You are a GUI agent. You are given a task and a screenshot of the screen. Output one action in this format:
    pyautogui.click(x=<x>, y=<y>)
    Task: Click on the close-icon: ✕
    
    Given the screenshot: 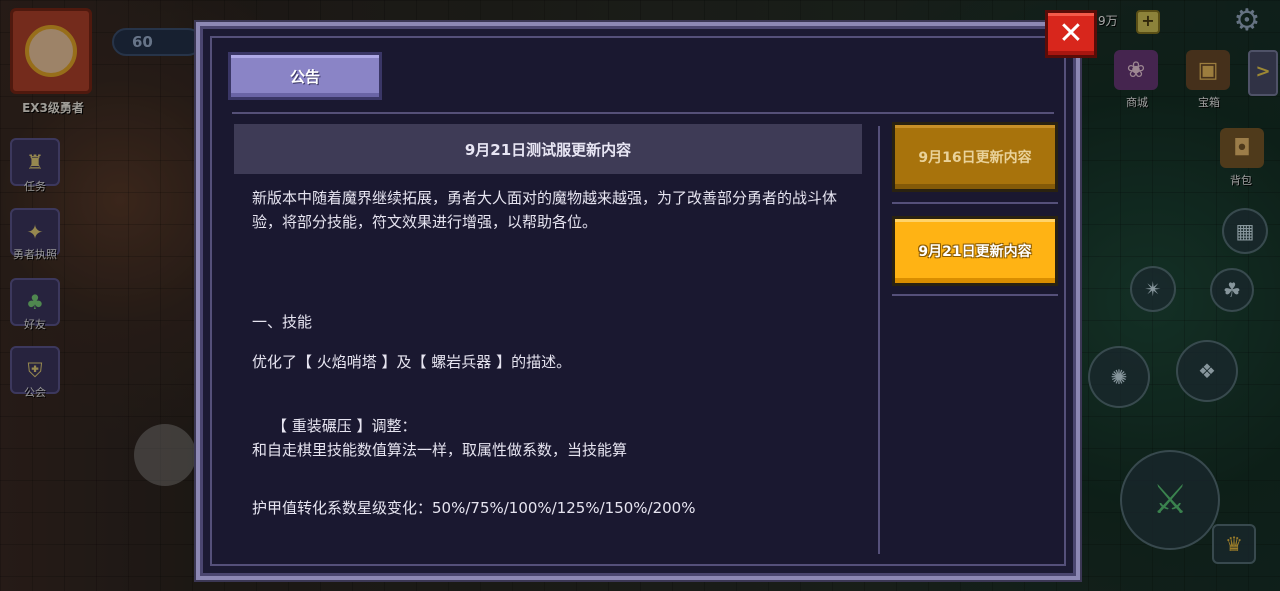 What is the action you would take?
    pyautogui.click(x=1071, y=33)
    